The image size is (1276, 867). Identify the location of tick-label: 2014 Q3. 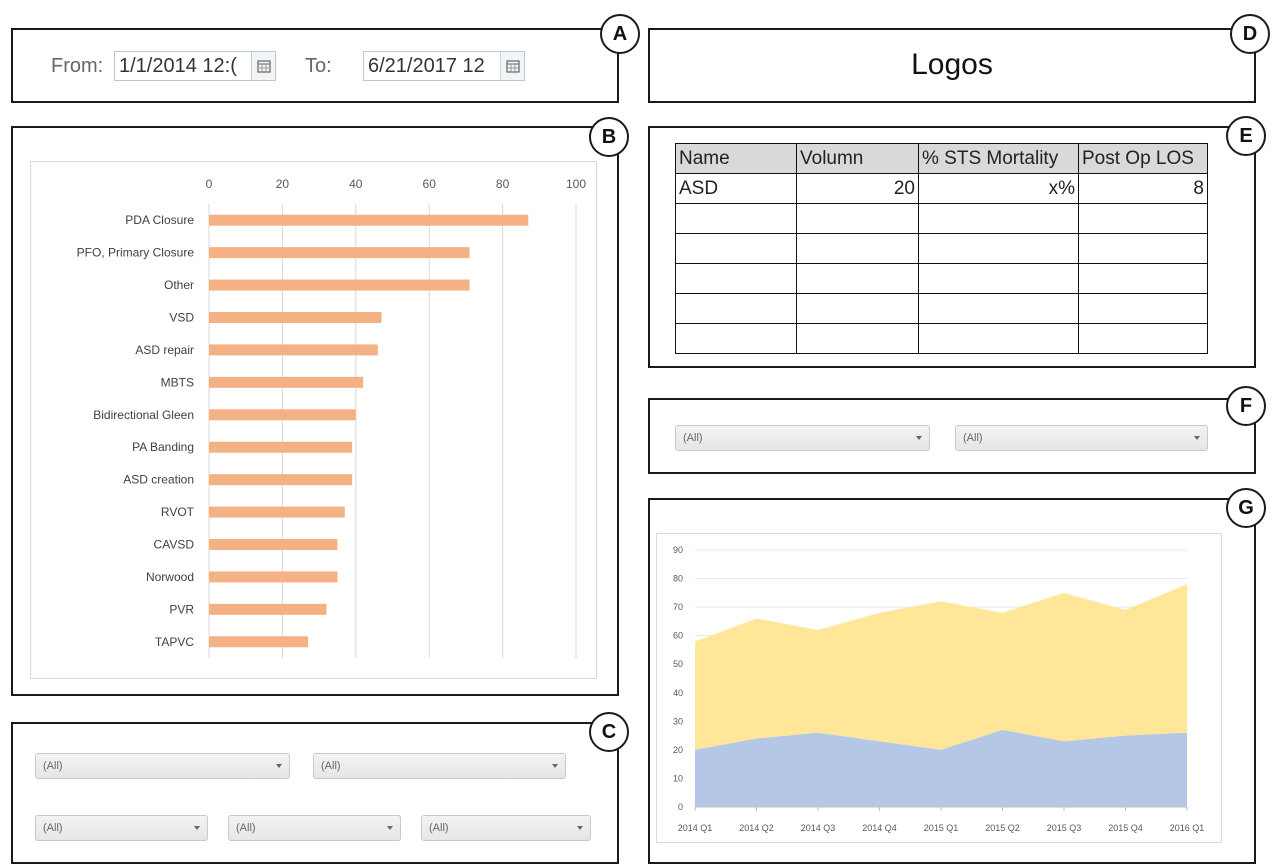
(818, 828).